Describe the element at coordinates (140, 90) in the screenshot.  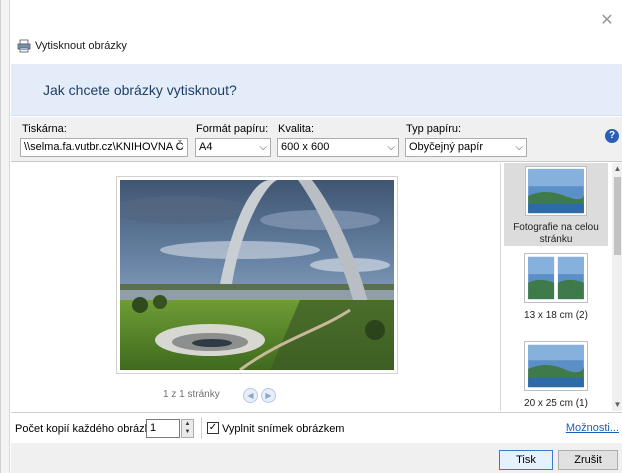
I see `page-title: Jak chcete obrázky vytisknout?` at that location.